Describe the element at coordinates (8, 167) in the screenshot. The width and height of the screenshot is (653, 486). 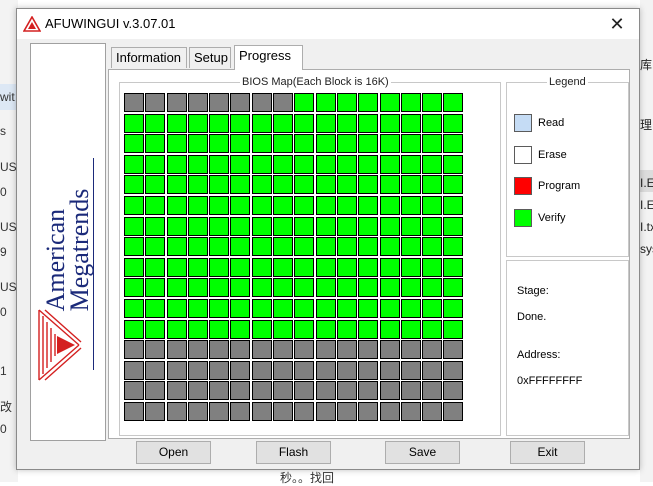
I see `background-text: US` at that location.